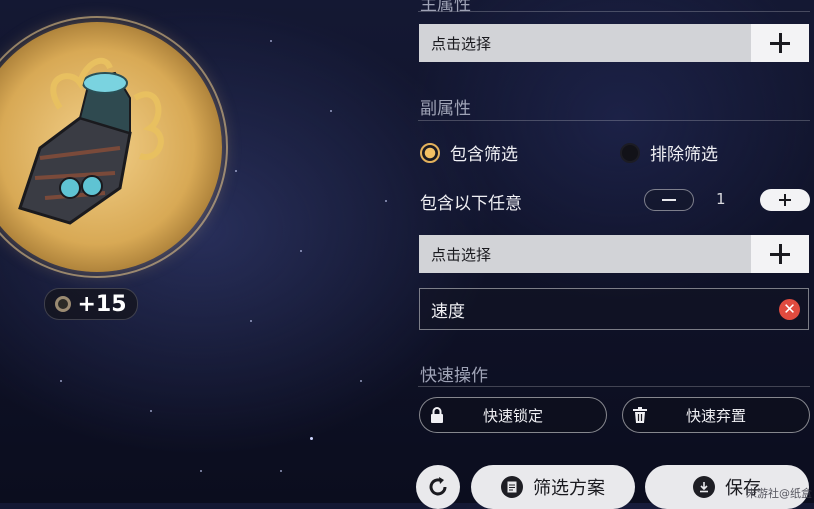 This screenshot has width=814, height=509. I want to click on main-stat-select-field: 点击选择, so click(585, 43).